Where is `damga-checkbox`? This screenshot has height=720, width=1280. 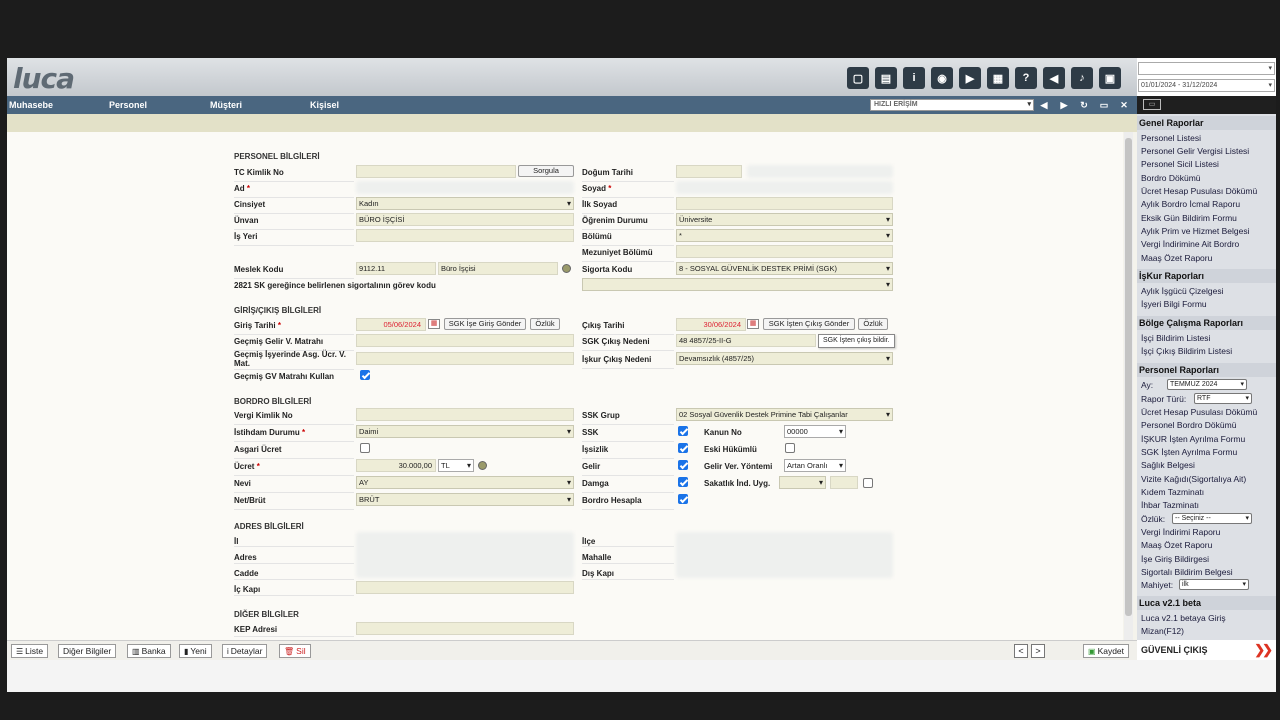
damga-checkbox is located at coordinates (683, 482).